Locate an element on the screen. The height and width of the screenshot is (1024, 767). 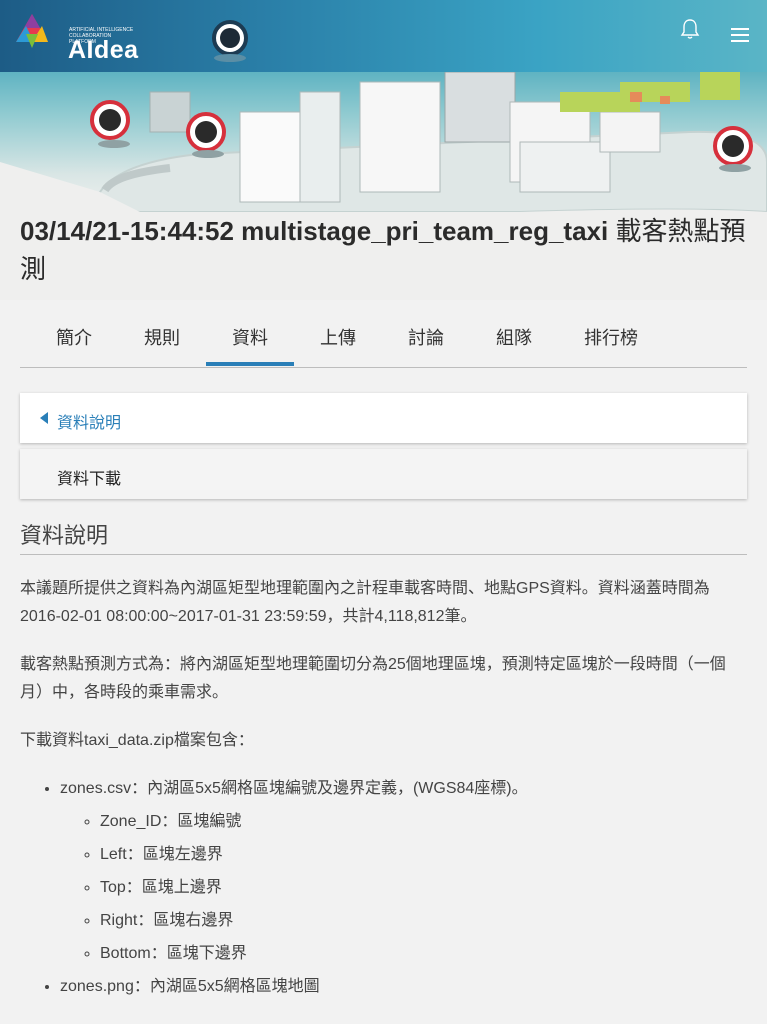
competition-tabs: 簡介 規則 資料 上傳 討論 組隊 排行榜 is located at coordinates (383, 334).